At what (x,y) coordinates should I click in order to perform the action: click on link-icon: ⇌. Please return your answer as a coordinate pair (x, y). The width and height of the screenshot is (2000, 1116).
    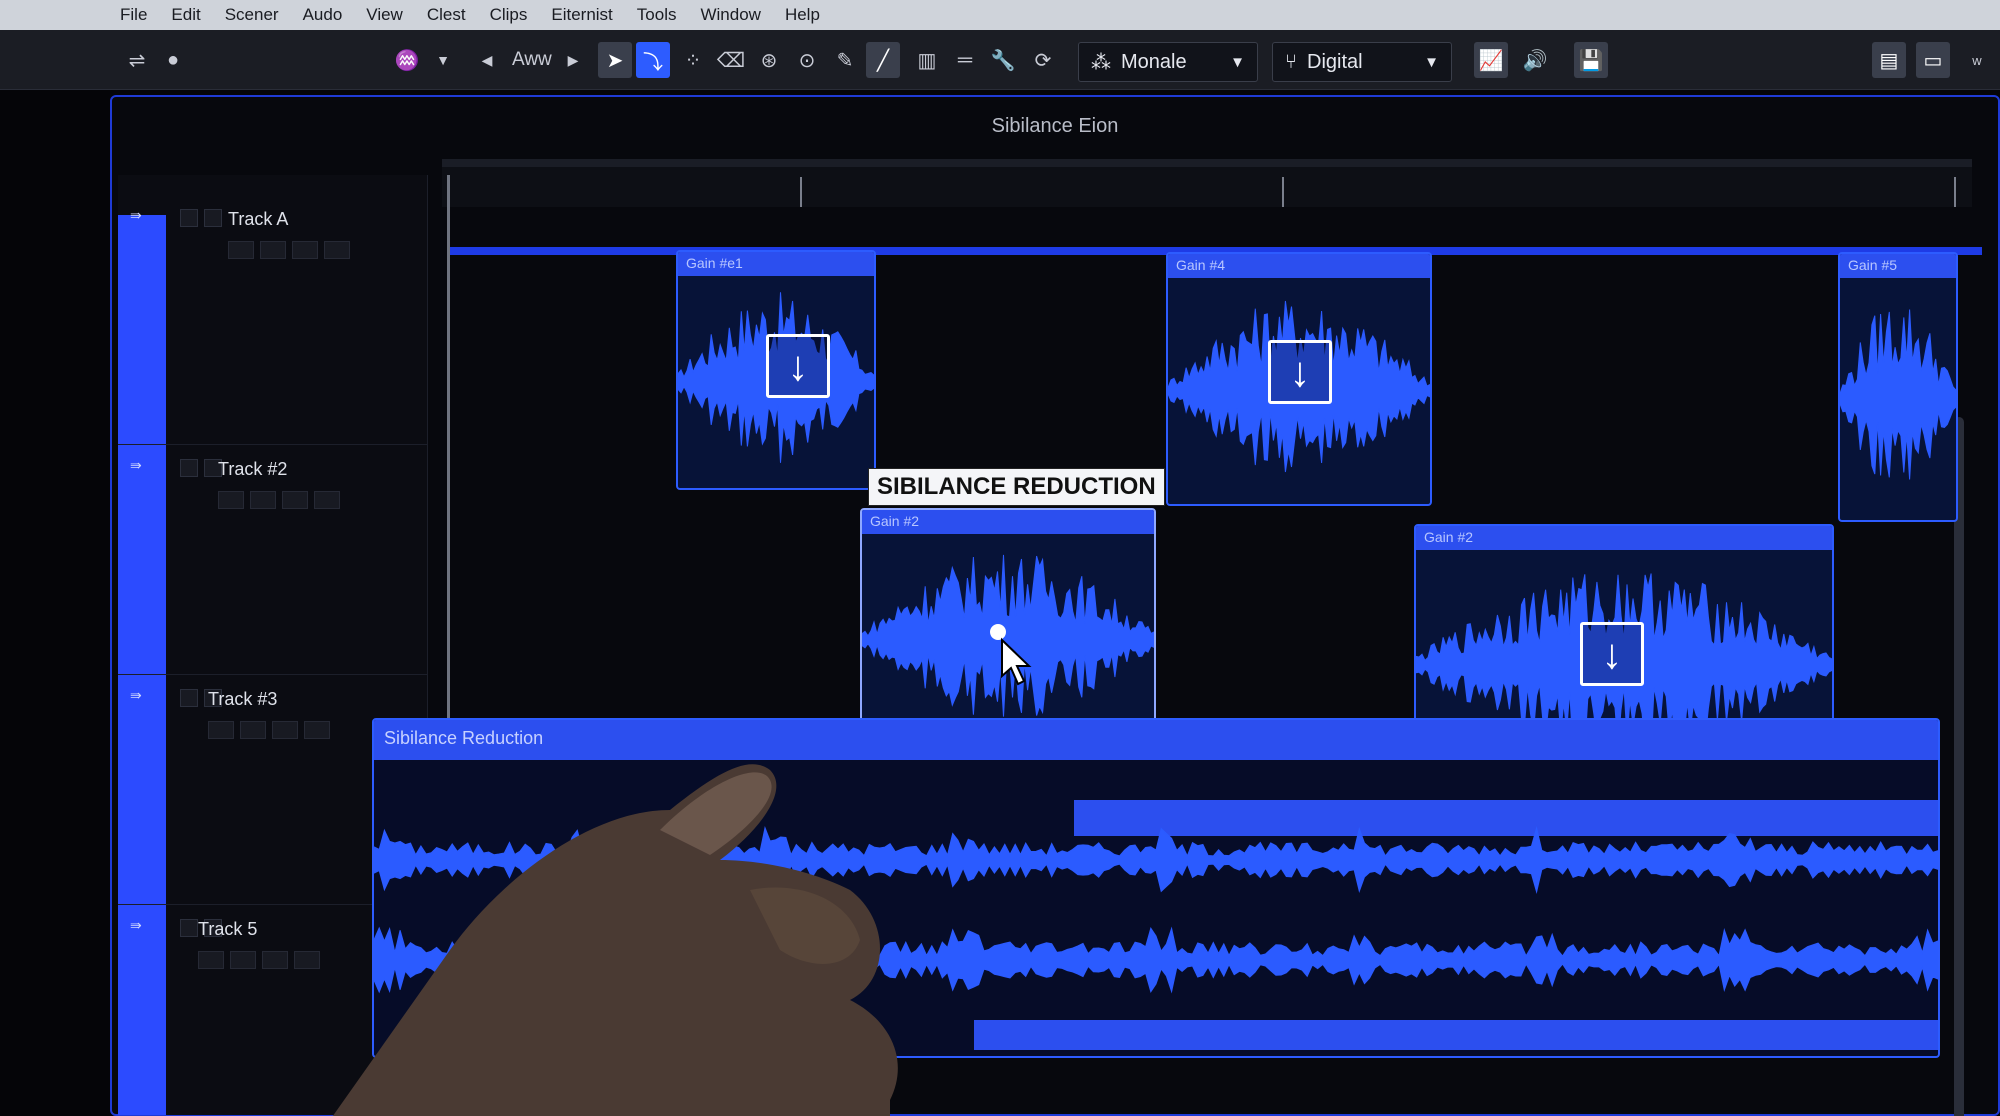
    Looking at the image, I should click on (137, 60).